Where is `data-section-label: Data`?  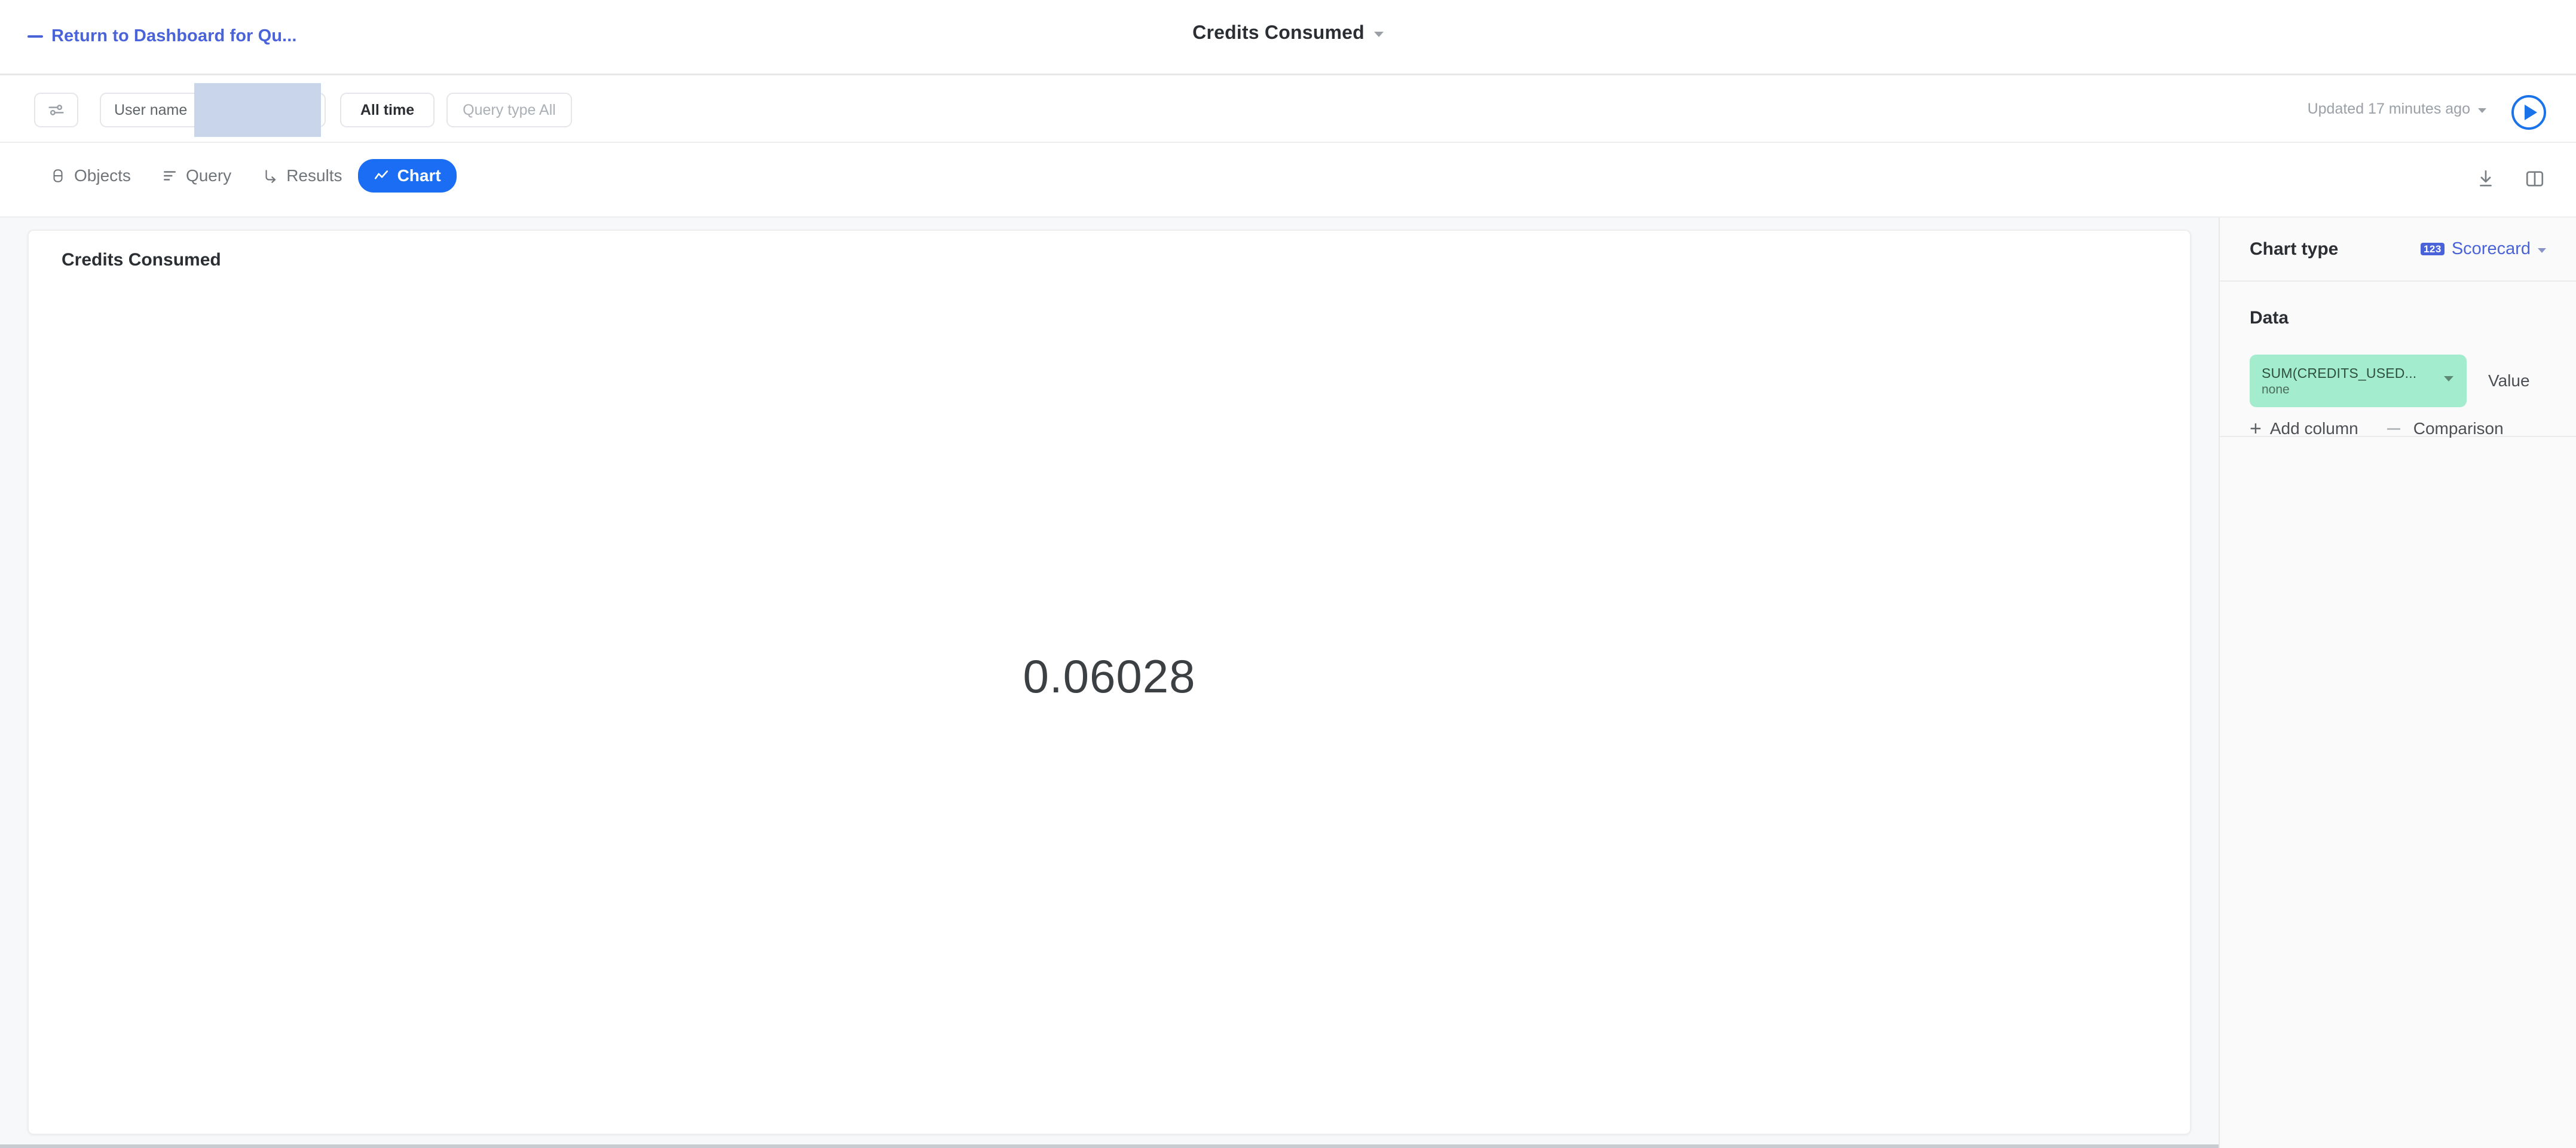
data-section-label: Data is located at coordinates (2269, 318).